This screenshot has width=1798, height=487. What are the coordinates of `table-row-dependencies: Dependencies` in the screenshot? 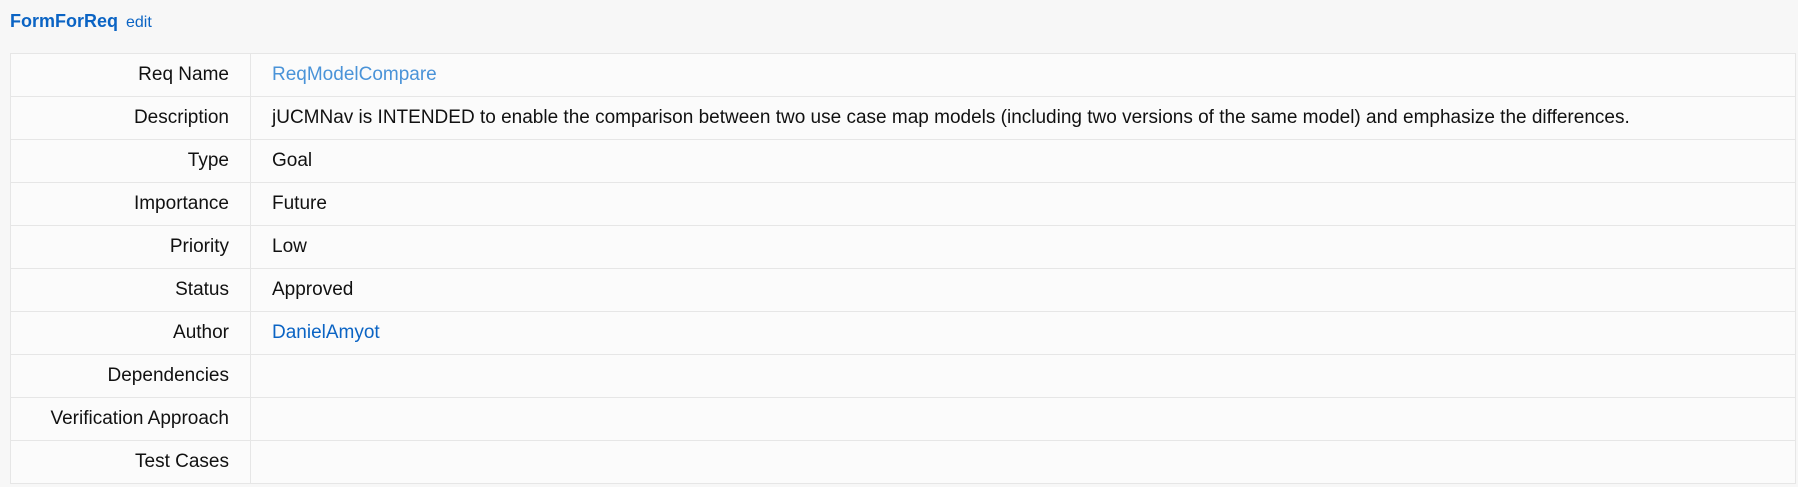 It's located at (903, 376).